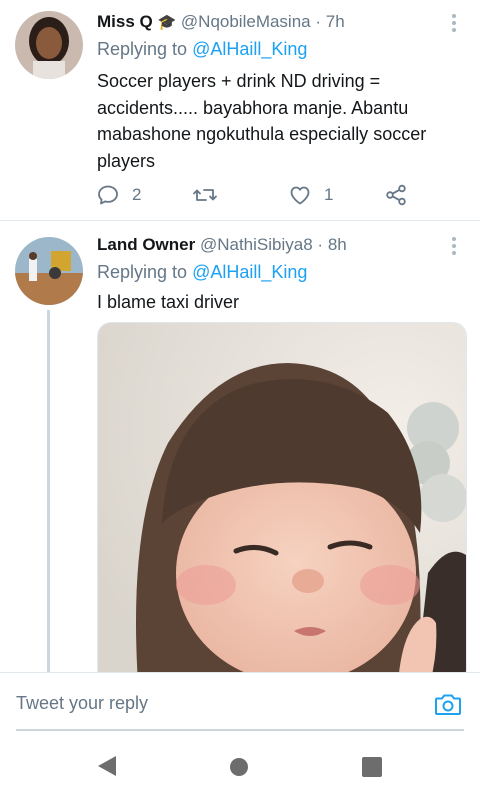  I want to click on tweet-actions: 2 1, so click(261, 195).